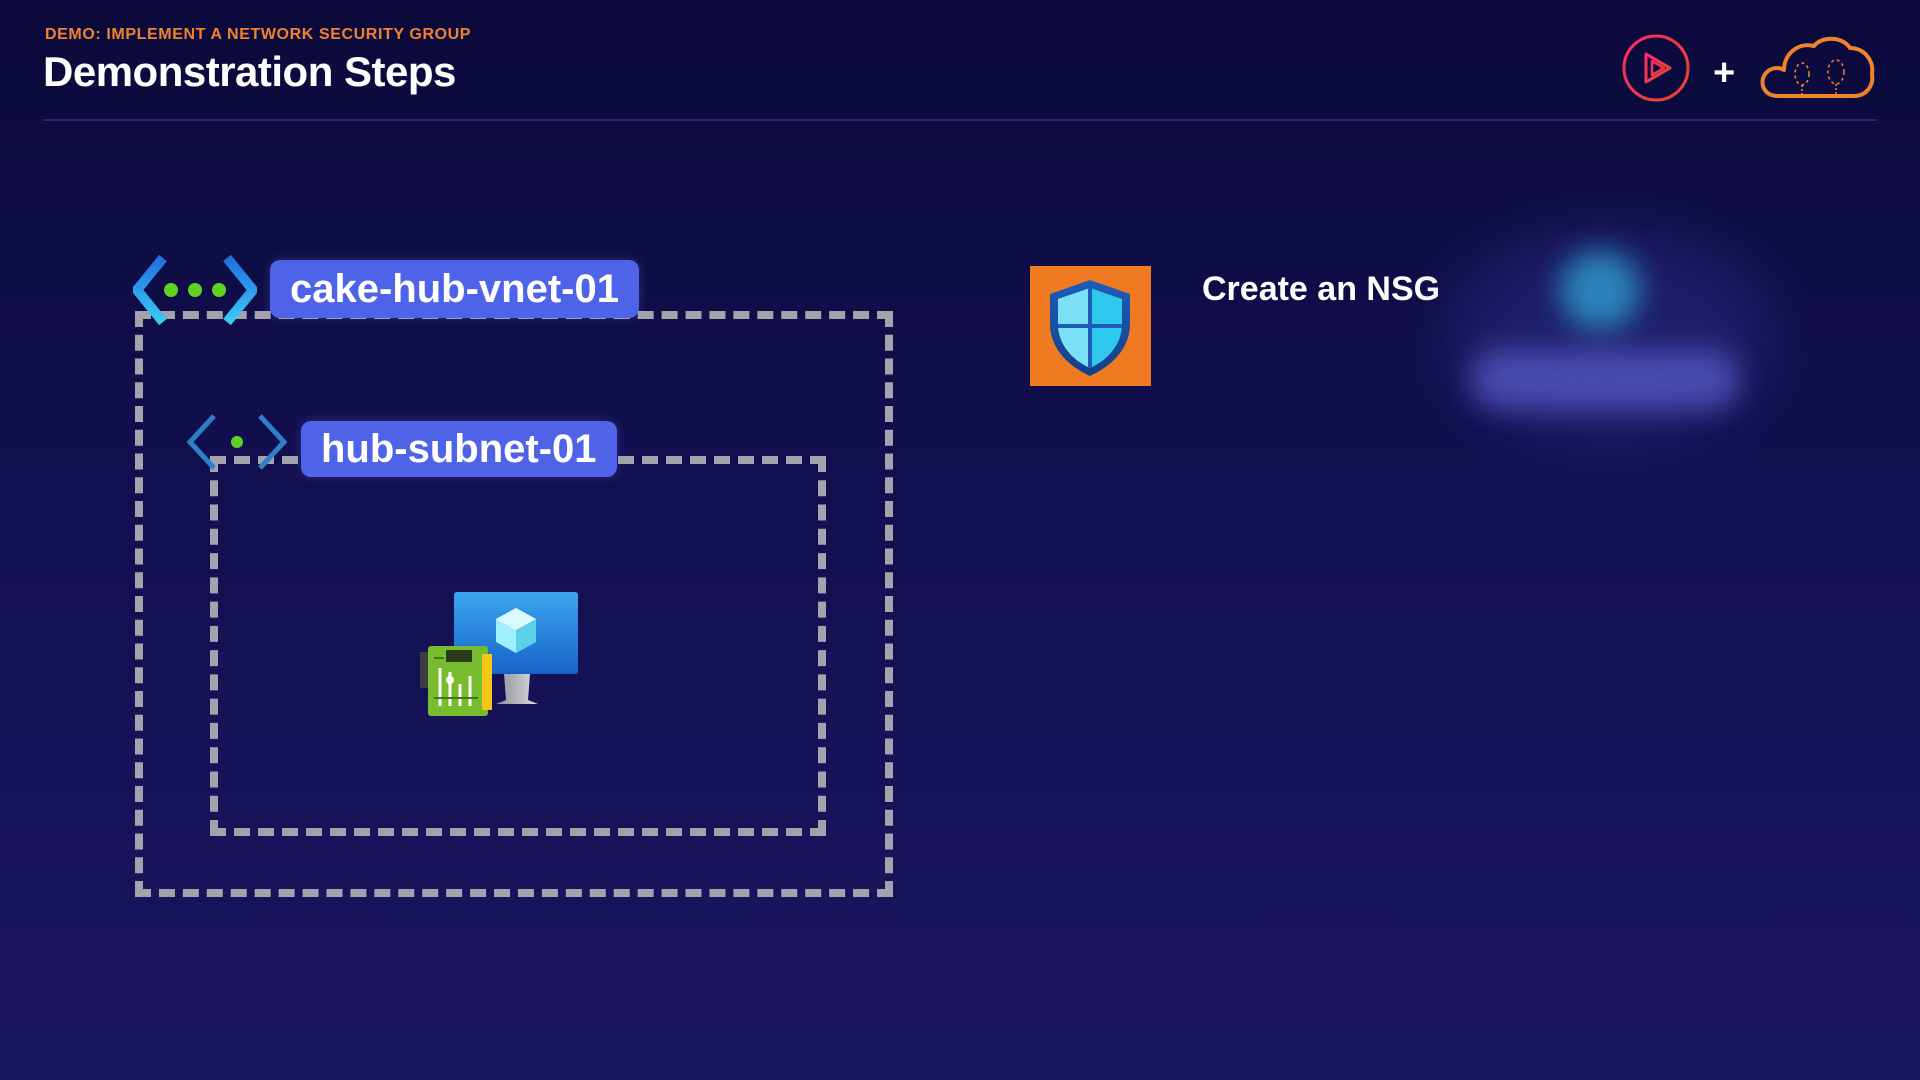 This screenshot has height=1080, width=1920. What do you see at coordinates (456, 681) in the screenshot?
I see `network-interface-icon` at bounding box center [456, 681].